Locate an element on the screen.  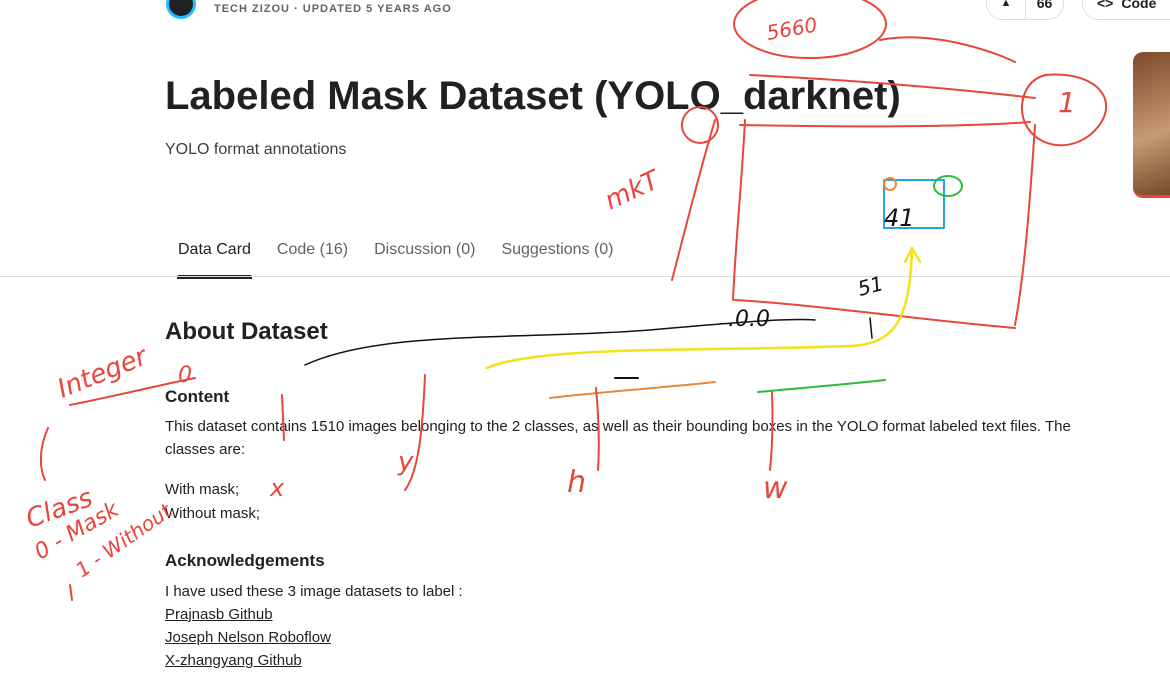
owner-avatar is located at coordinates (181, 9).